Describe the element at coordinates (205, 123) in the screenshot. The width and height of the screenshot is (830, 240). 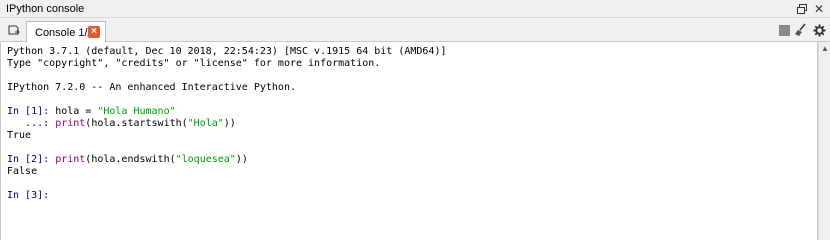
I see `string-literal: "Hola"` at that location.